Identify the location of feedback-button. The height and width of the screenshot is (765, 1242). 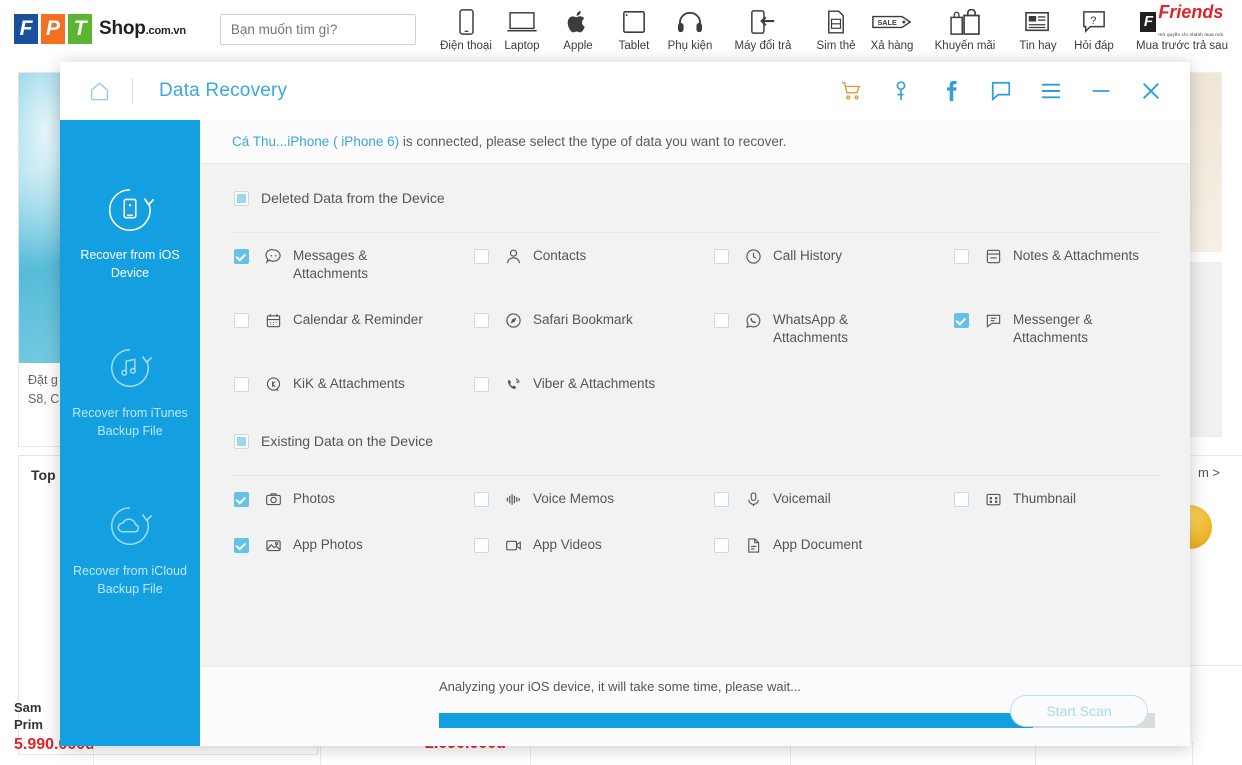
(1001, 91).